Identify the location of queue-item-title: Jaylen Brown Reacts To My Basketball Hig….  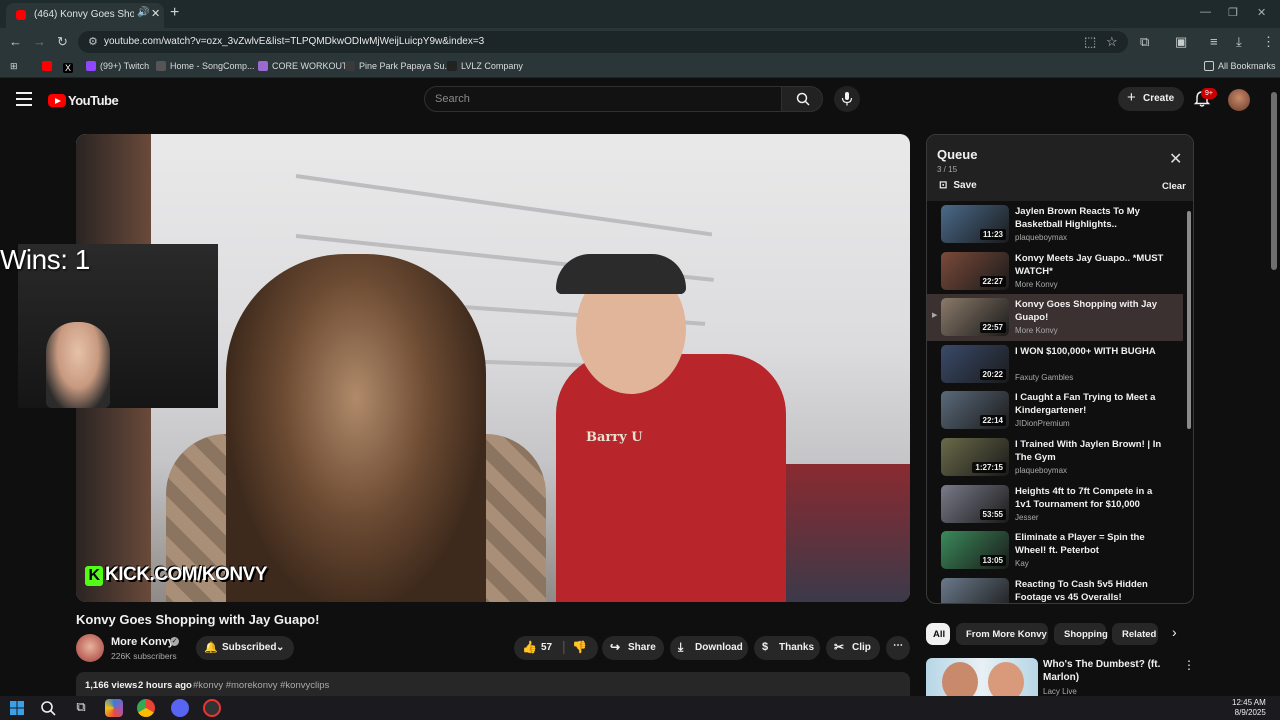
(1090, 218).